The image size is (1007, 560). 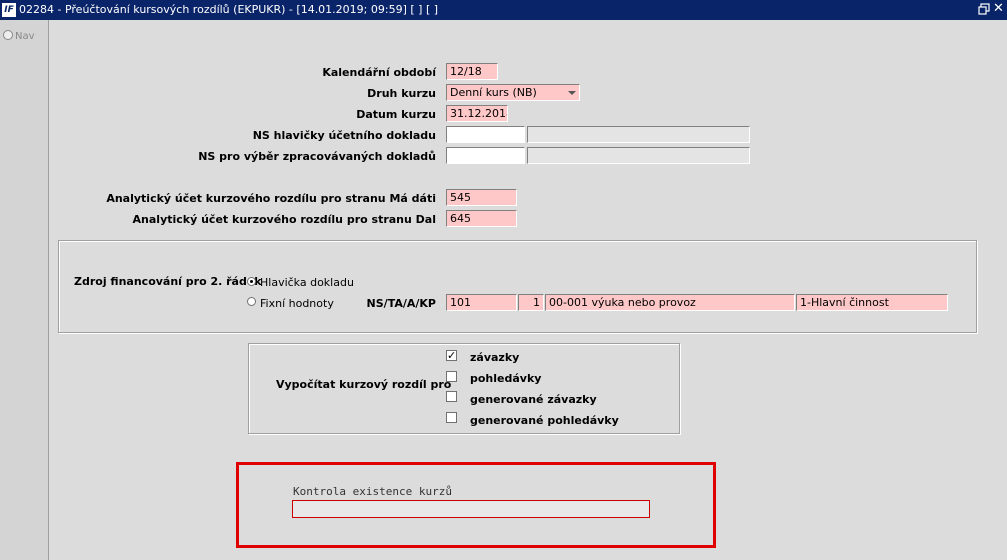 I want to click on radio-header-label: Hlavička dokladu, so click(x=307, y=282).